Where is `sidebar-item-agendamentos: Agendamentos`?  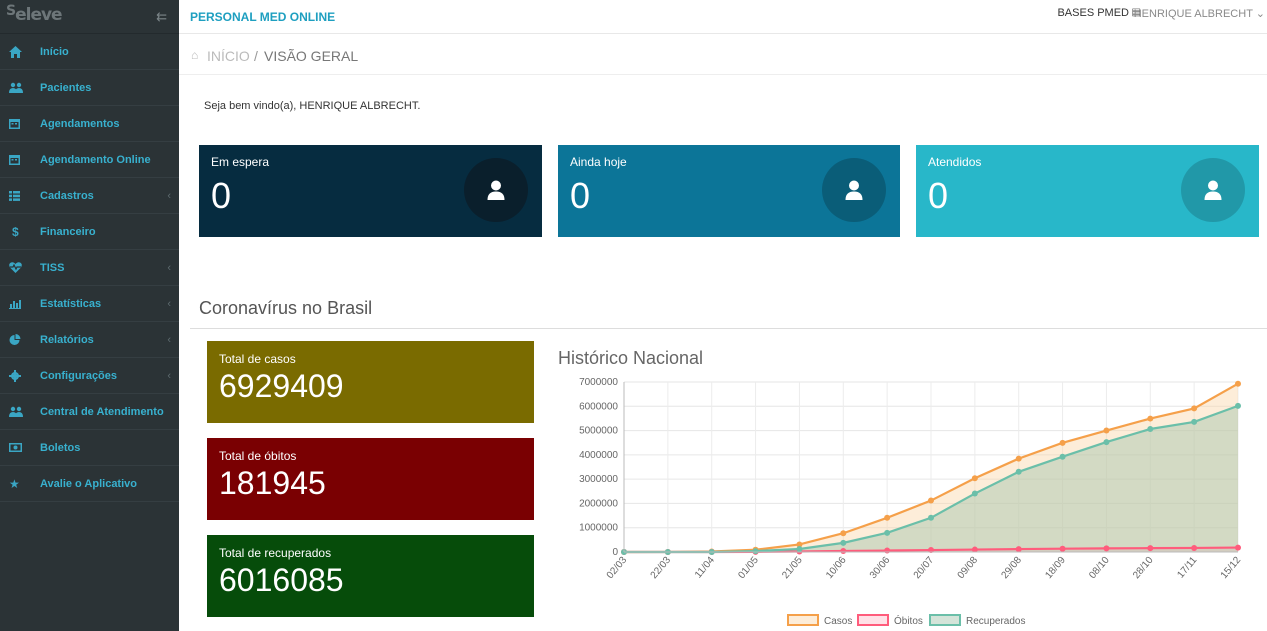
sidebar-item-agendamentos: Agendamentos is located at coordinates (89, 124).